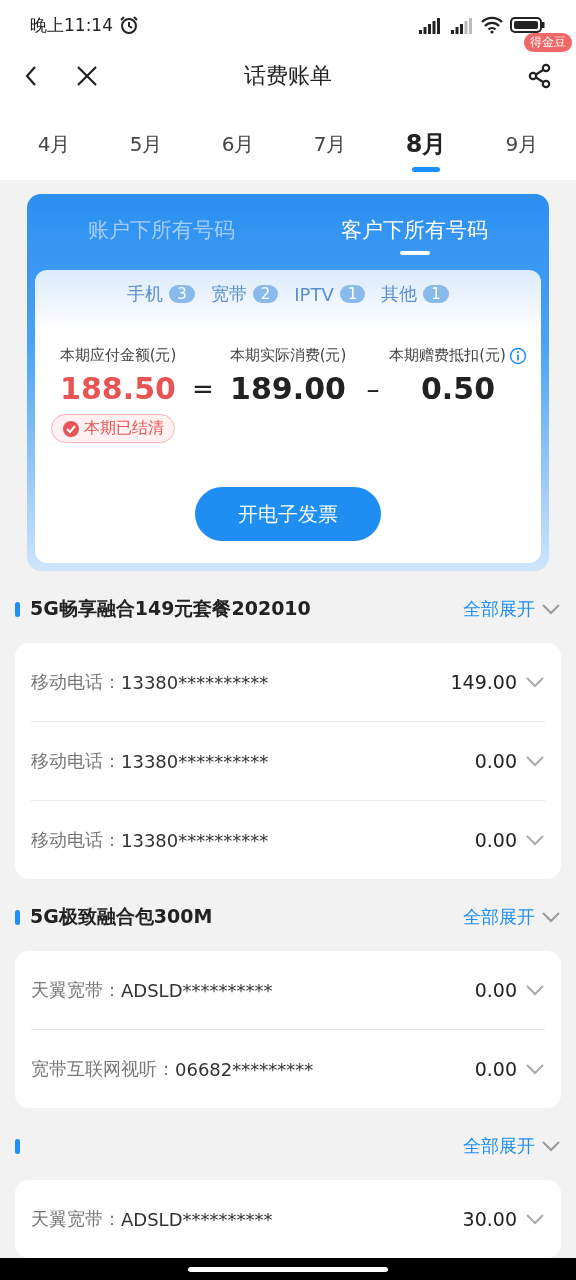  Describe the element at coordinates (458, 388) in the screenshot. I see `amount-value: 0.50` at that location.